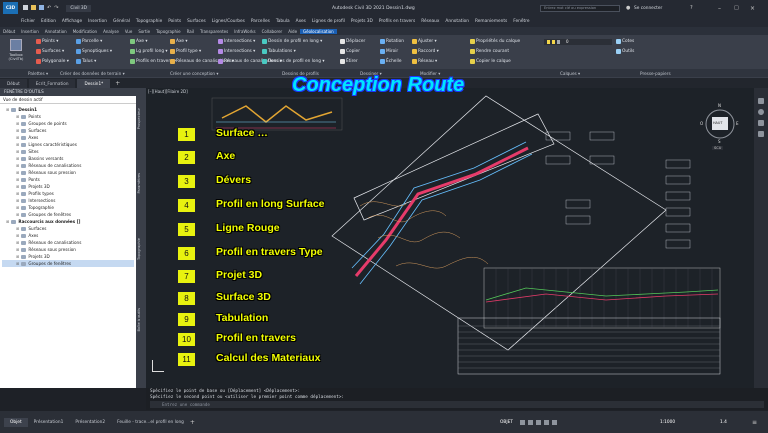 Image resolution: width=768 pixels, height=433 pixels. What do you see at coordinates (68, 193) in the screenshot?
I see `tree-item: ⊞ Profils types` at bounding box center [68, 193].